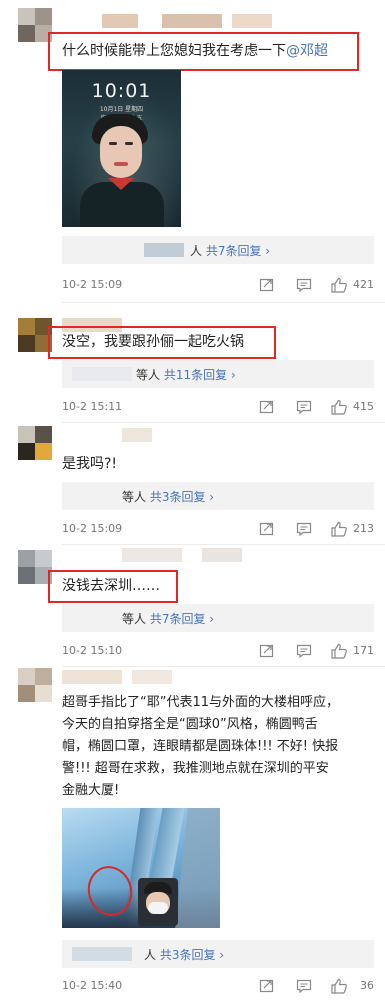 The width and height of the screenshot is (385, 1000). What do you see at coordinates (121, 152) in the screenshot?
I see `photo-face` at bounding box center [121, 152].